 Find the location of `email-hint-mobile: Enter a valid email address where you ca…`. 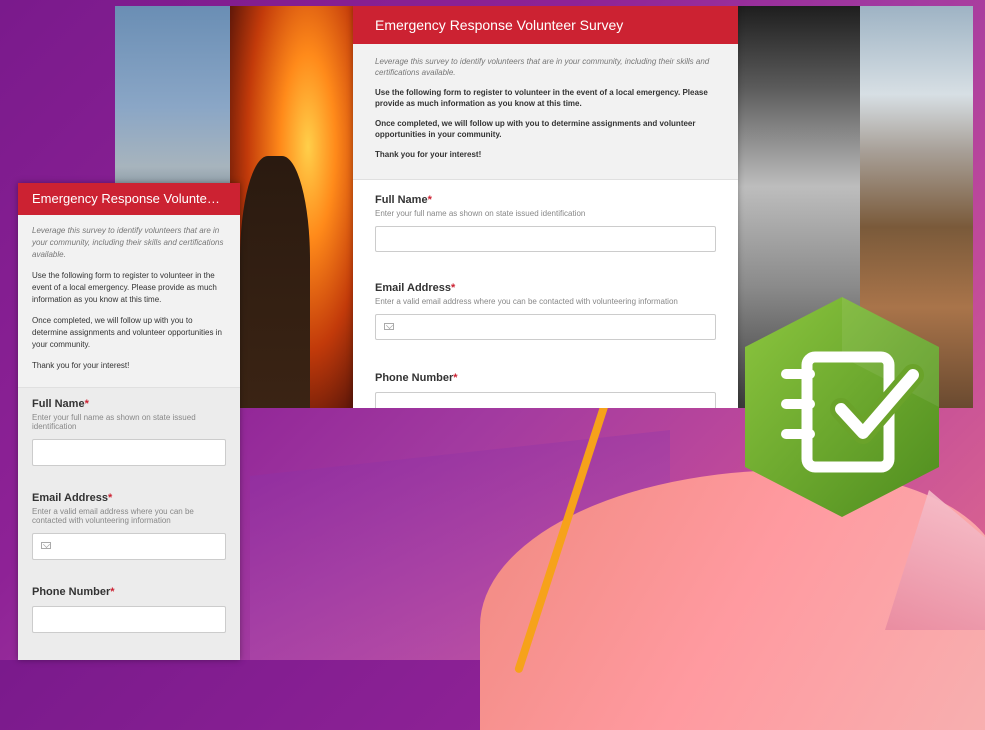

email-hint-mobile: Enter a valid email address where you ca… is located at coordinates (113, 516).